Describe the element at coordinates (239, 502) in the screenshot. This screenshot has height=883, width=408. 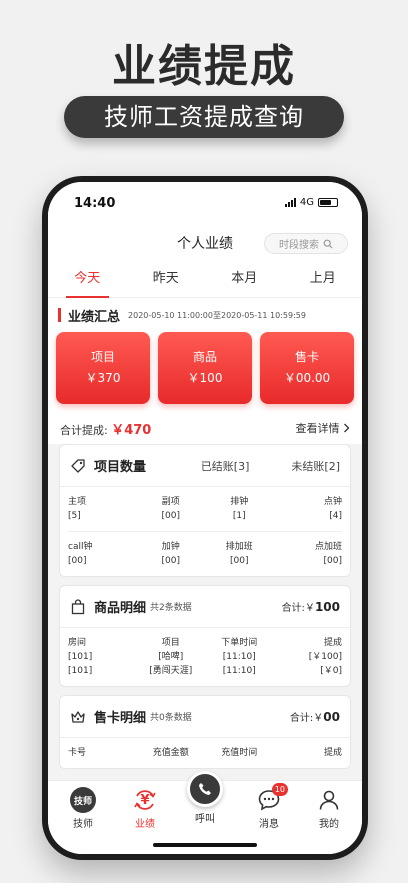
I see `grid-header: 排钟` at that location.